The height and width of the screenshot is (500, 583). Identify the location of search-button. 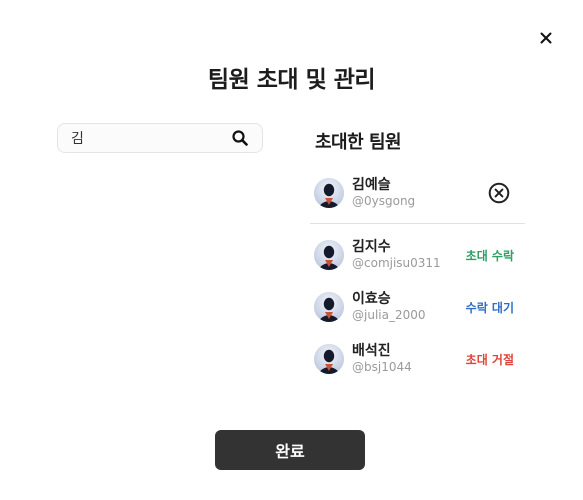
(240, 138).